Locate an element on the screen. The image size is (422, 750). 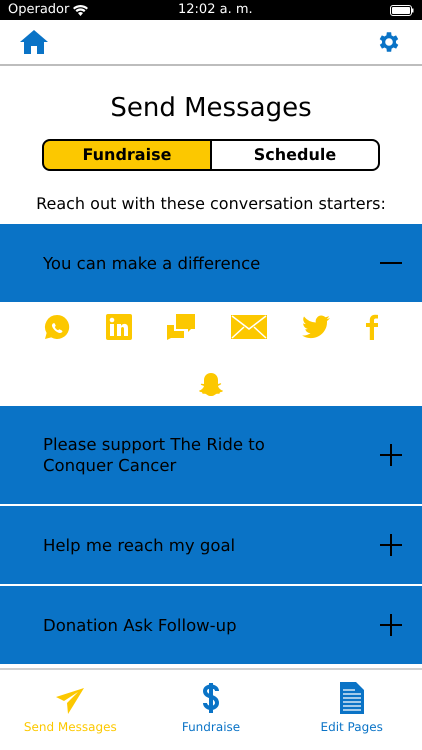
message-title: Donation Ask Follow-up is located at coordinates (140, 625).